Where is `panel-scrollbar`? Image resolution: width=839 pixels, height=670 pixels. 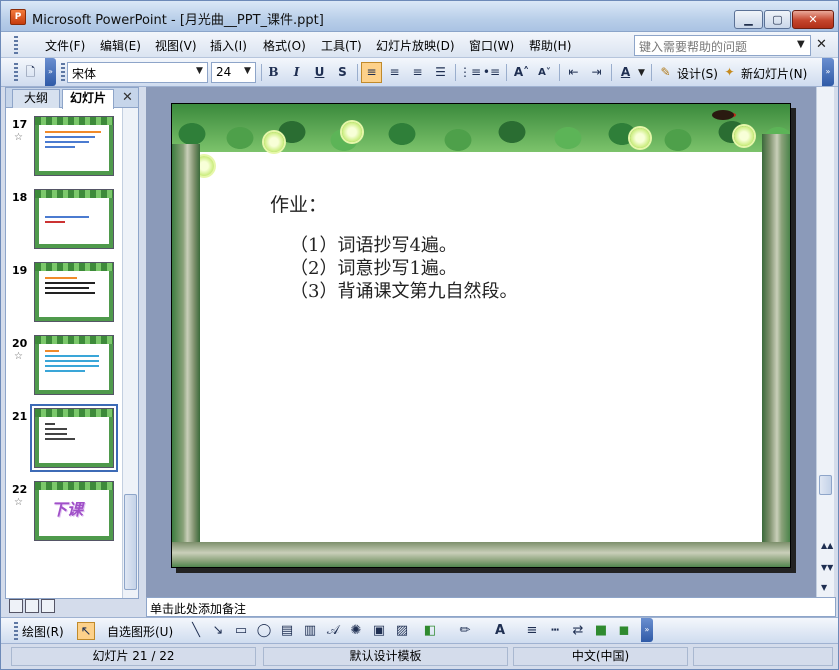 panel-scrollbar is located at coordinates (130, 353).